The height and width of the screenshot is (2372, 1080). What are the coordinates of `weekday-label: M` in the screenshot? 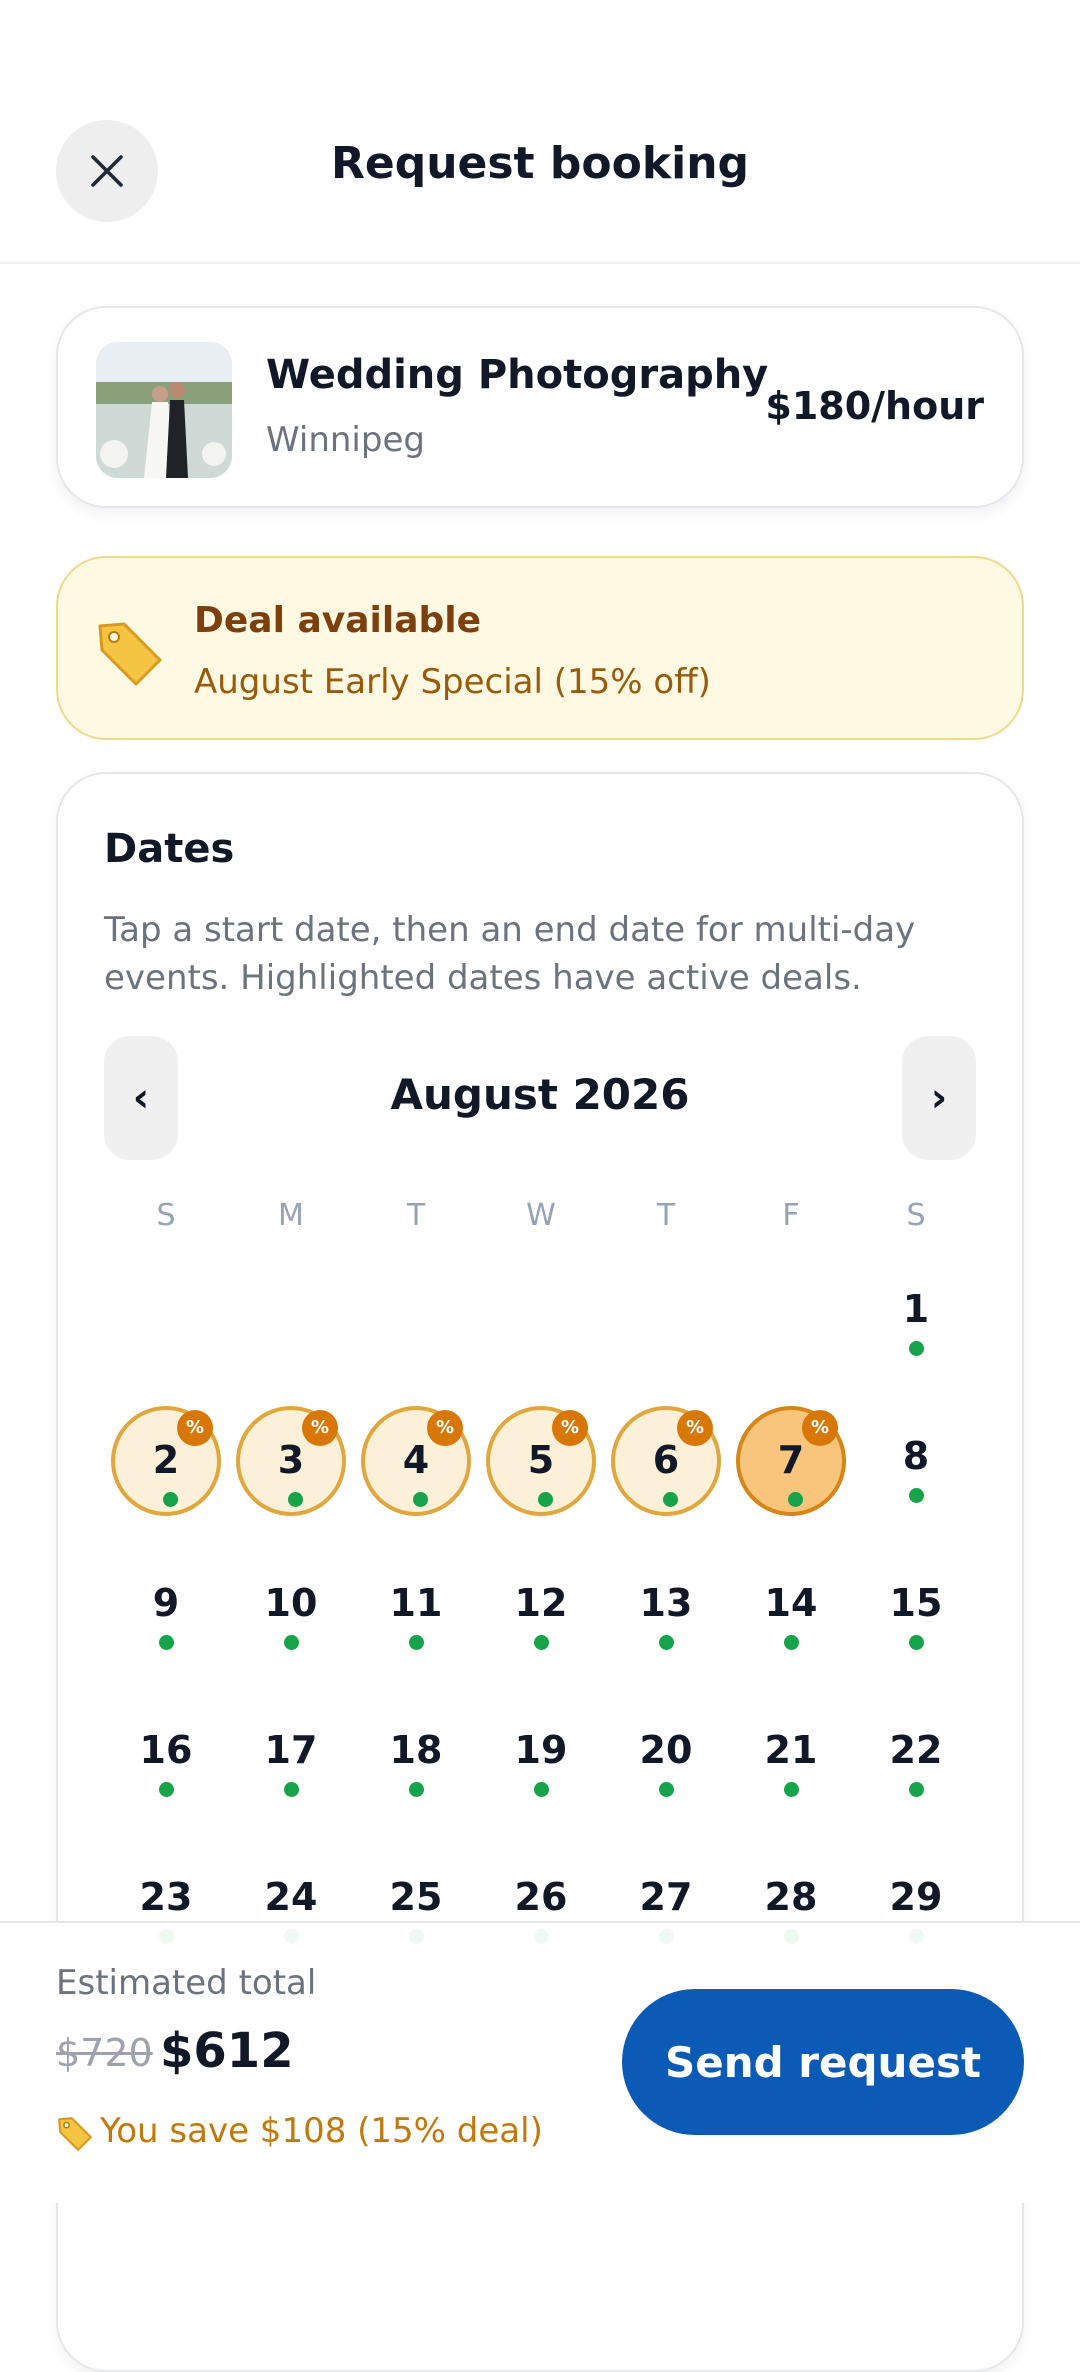 It's located at (291, 1215).